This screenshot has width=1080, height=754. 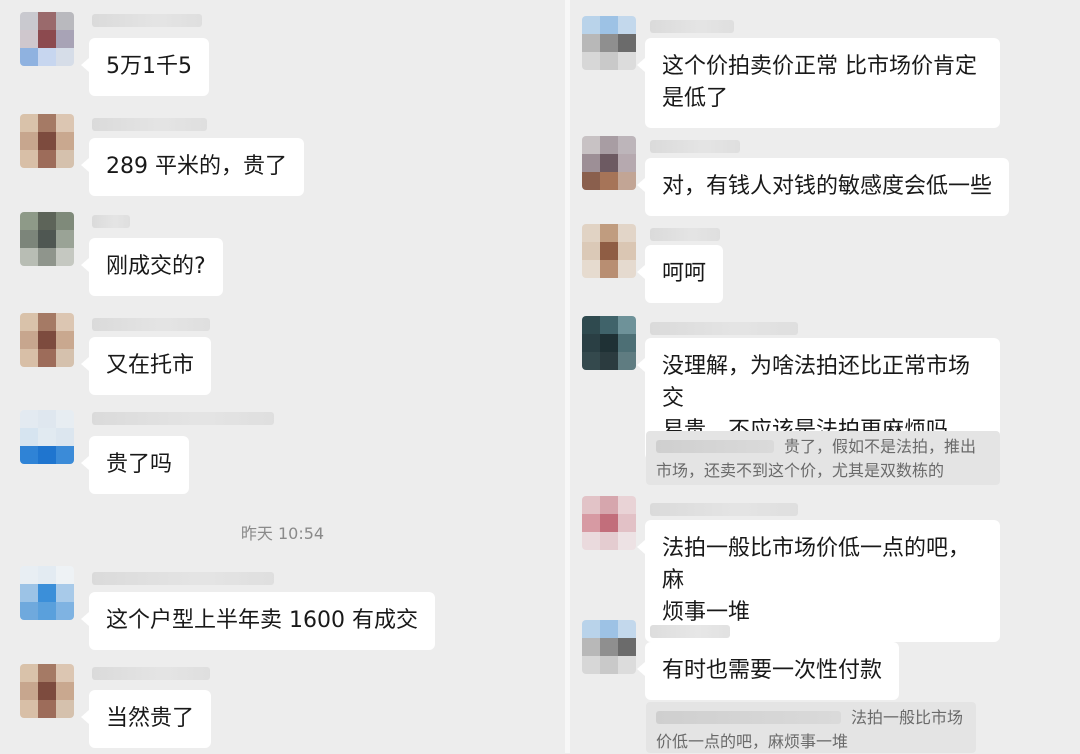 What do you see at coordinates (823, 187) in the screenshot?
I see `message-bubble: 对，有钱人对钱的敏感度会低一些` at bounding box center [823, 187].